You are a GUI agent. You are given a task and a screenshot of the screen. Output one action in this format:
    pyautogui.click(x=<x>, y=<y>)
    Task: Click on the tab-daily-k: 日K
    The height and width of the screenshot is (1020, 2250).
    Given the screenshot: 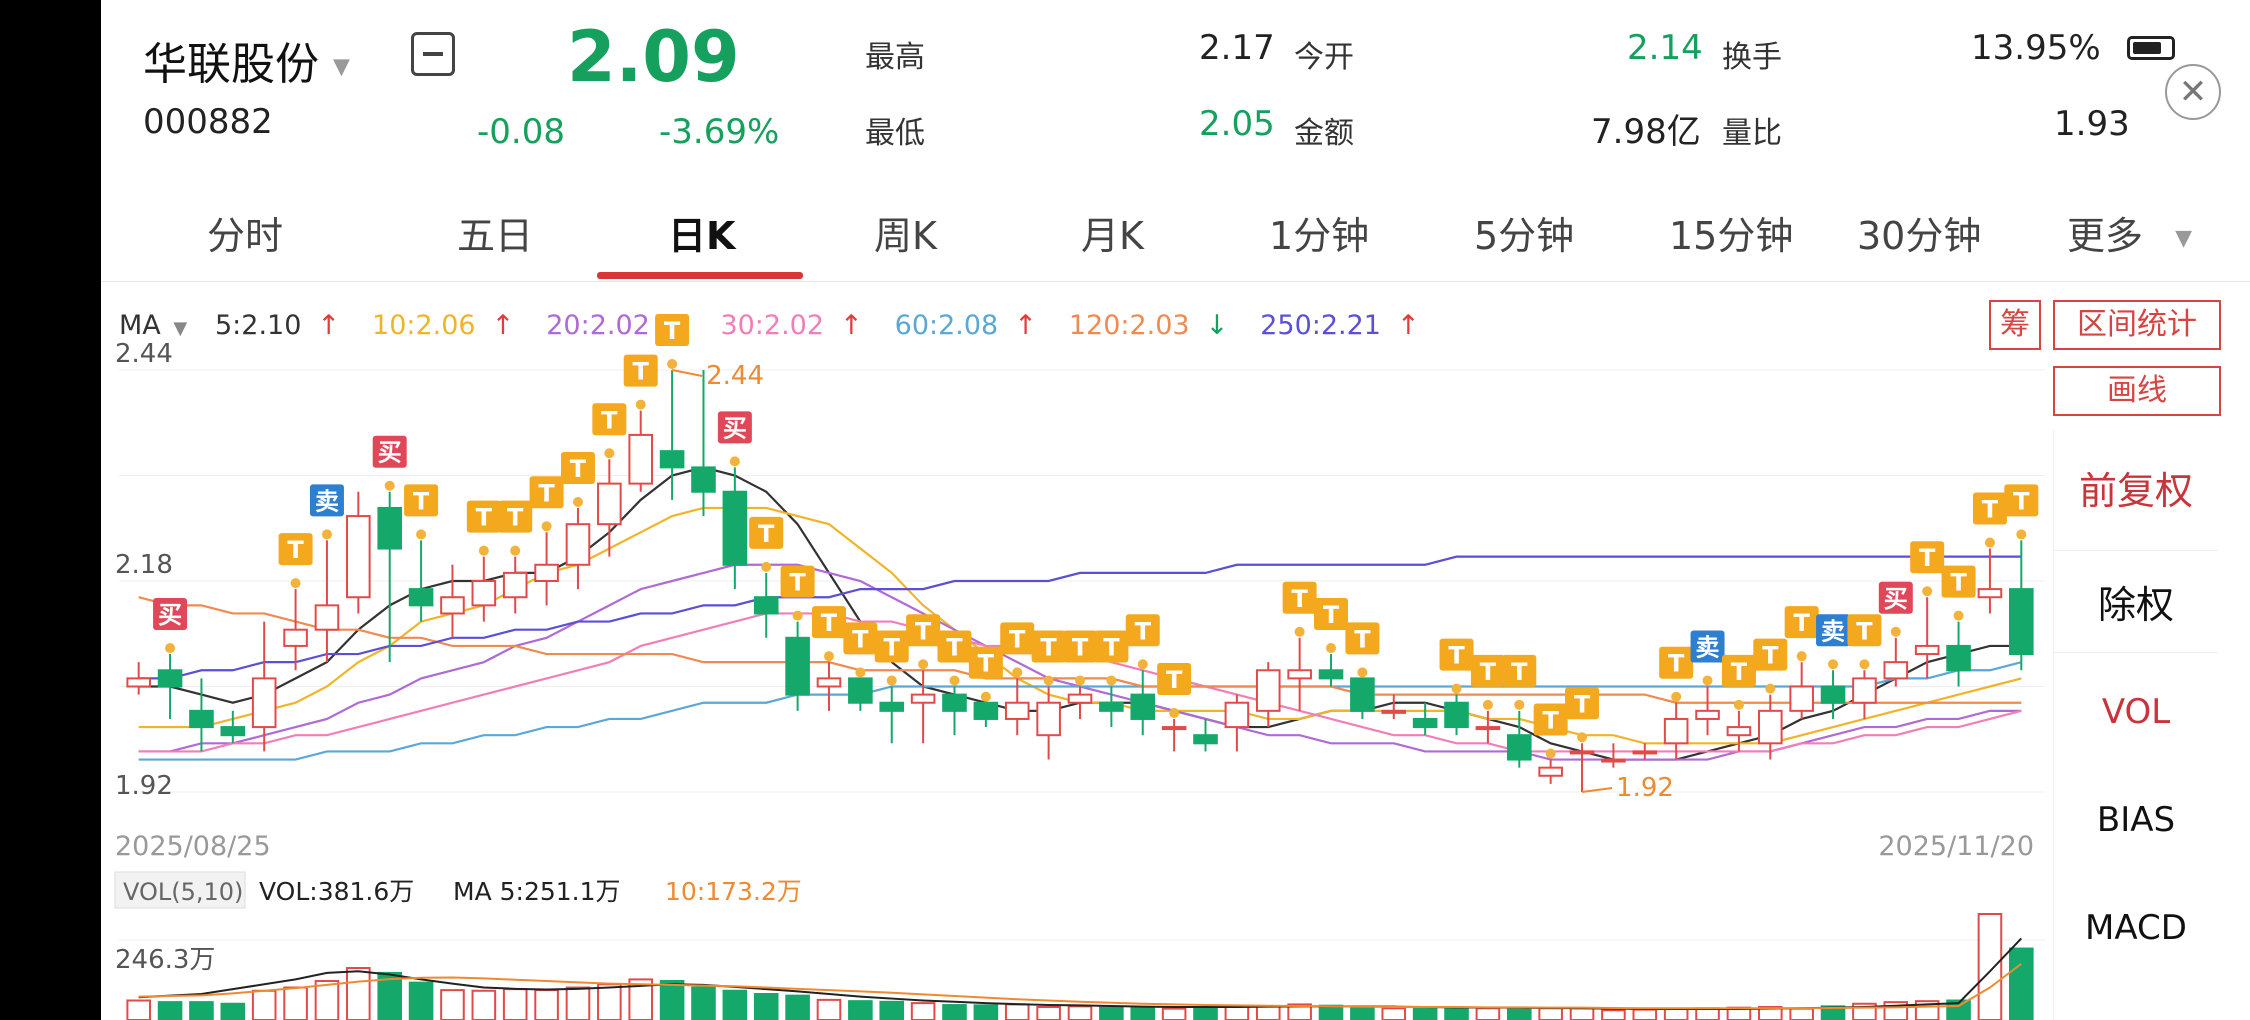 What is the action you would take?
    pyautogui.click(x=701, y=232)
    